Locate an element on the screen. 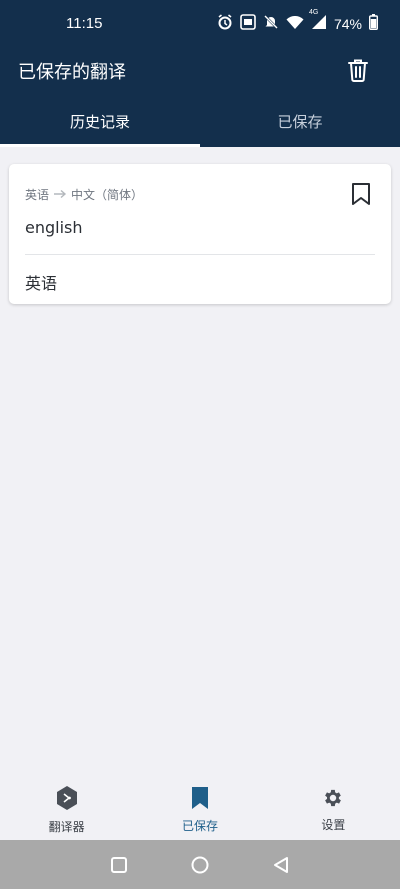 Image resolution: width=400 pixels, height=889 pixels. nav-settings: 设置 is located at coordinates (333, 810).